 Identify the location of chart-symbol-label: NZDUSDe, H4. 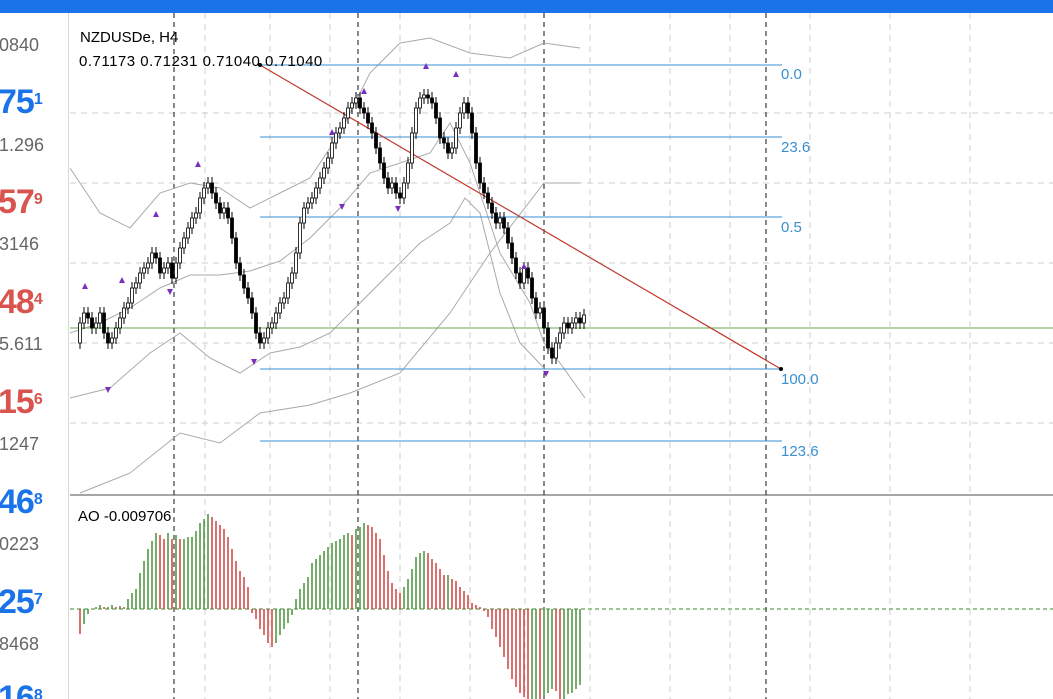
(129, 37).